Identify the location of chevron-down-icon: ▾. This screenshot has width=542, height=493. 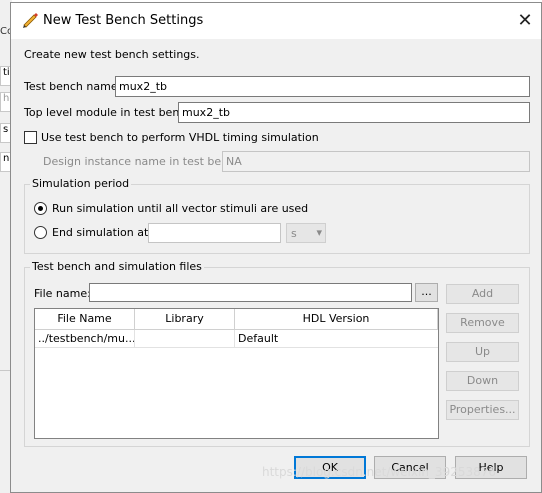
(319, 232).